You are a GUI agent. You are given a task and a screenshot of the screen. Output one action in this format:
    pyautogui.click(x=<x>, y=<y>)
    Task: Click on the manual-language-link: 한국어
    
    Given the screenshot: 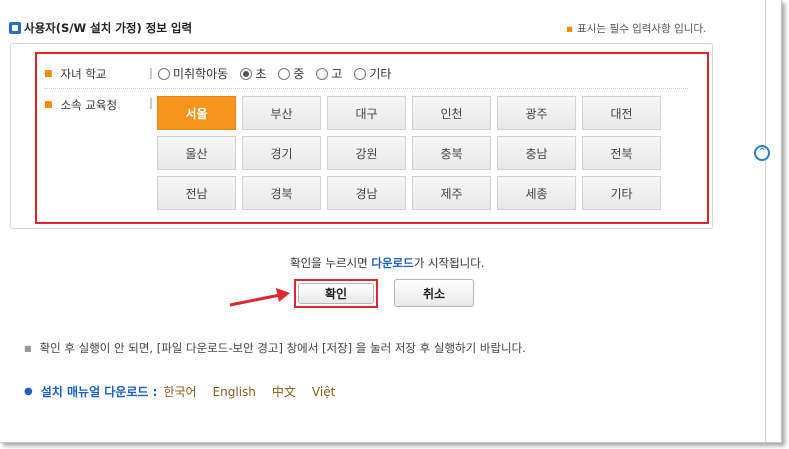 What is the action you would take?
    pyautogui.click(x=179, y=391)
    